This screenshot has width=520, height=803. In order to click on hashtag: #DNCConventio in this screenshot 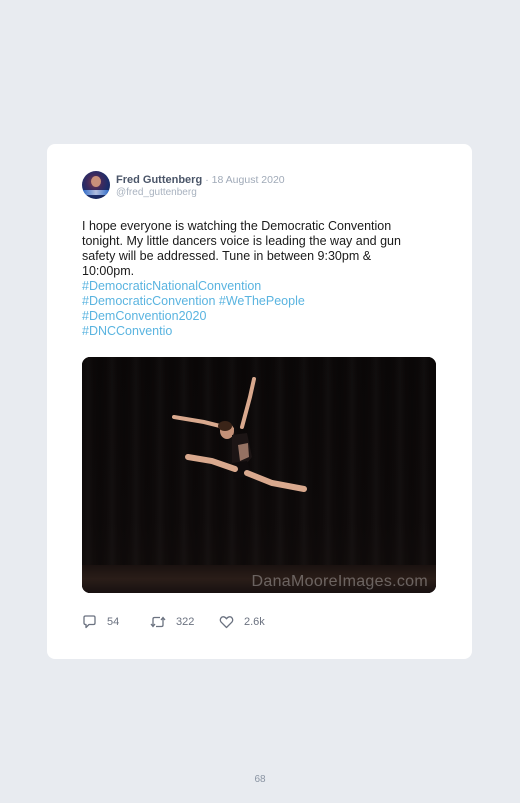, I will do `click(247, 331)`.